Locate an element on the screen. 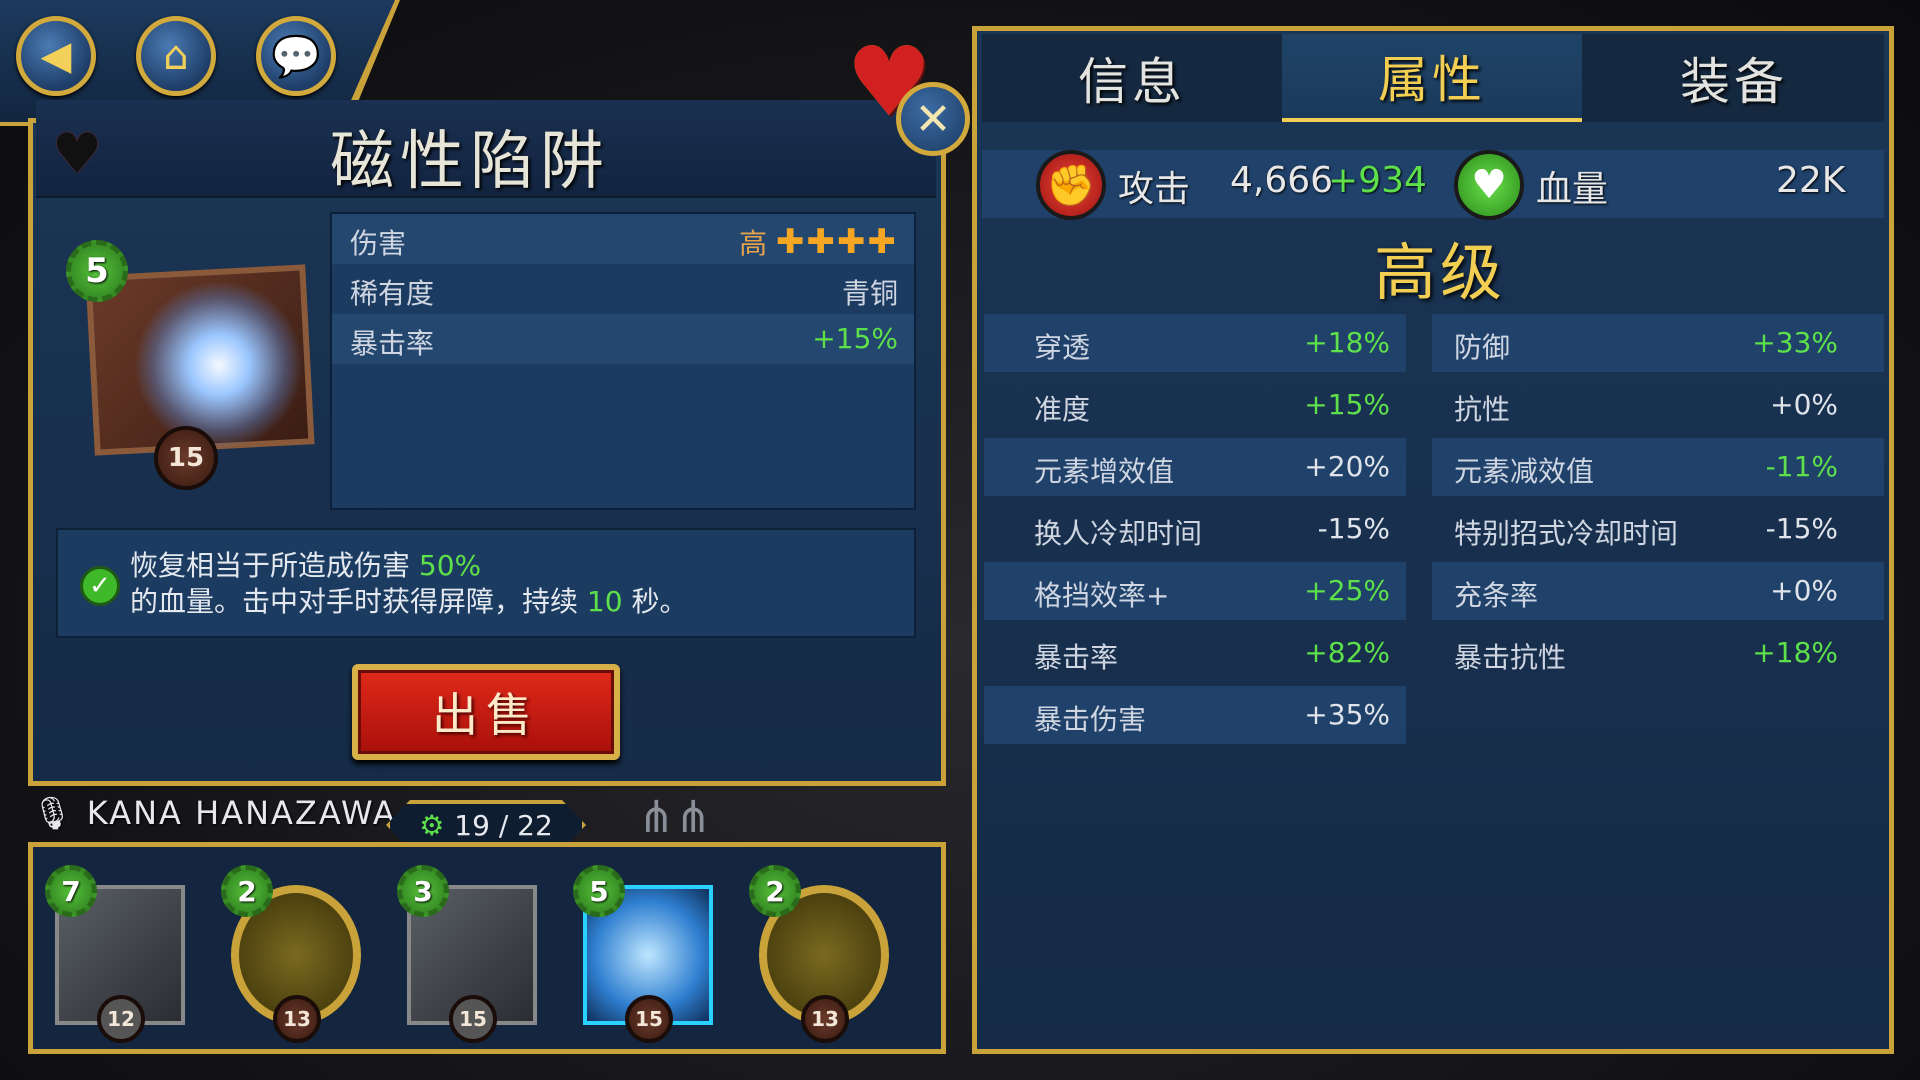 The width and height of the screenshot is (1920, 1080). stat-value: 青铜 is located at coordinates (869, 293).